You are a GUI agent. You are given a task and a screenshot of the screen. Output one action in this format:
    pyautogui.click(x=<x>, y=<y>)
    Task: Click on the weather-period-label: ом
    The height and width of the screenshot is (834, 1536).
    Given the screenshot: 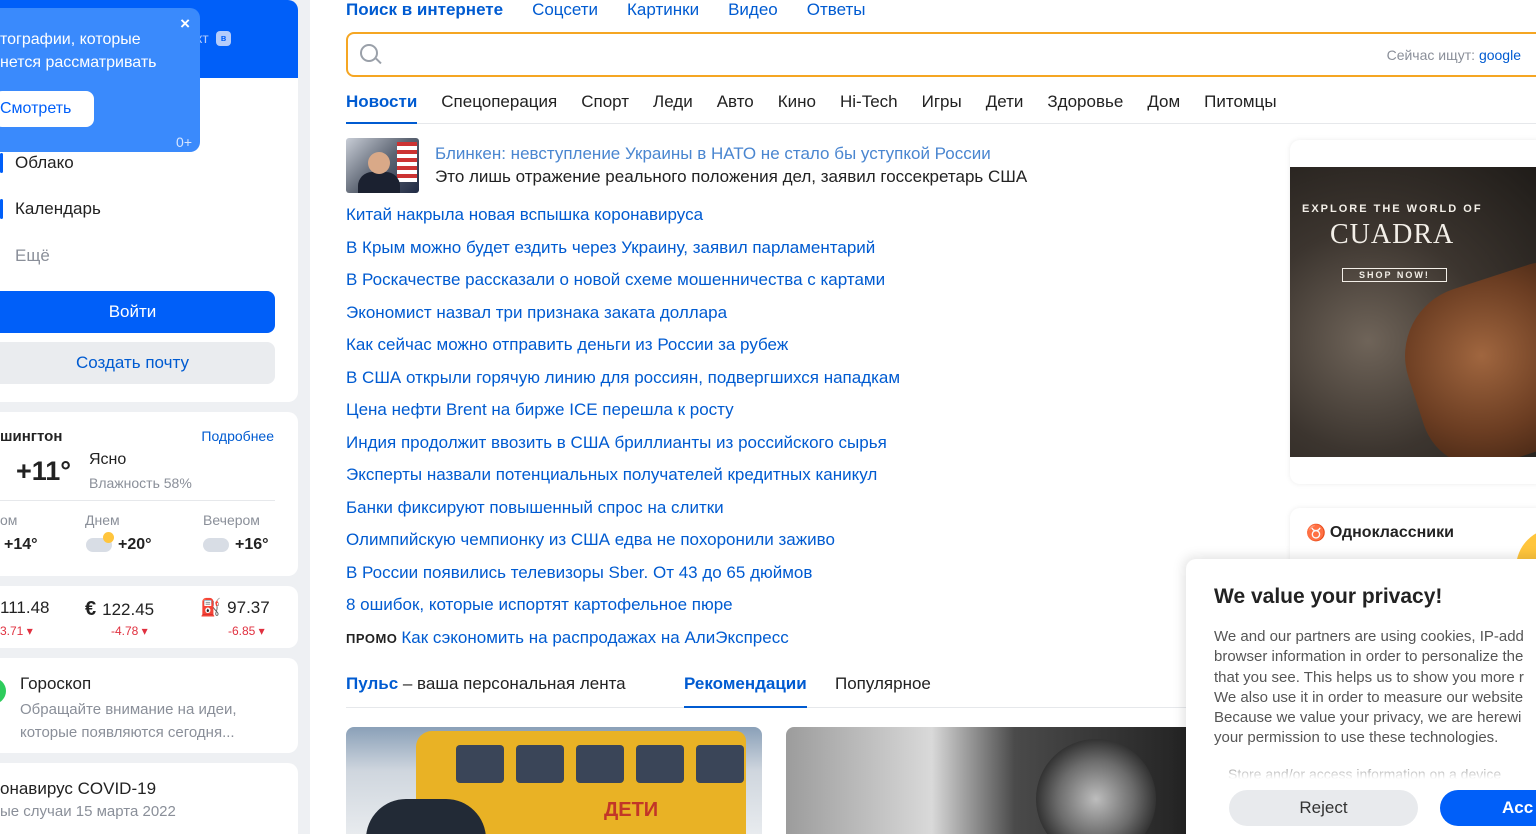 What is the action you would take?
    pyautogui.click(x=9, y=520)
    